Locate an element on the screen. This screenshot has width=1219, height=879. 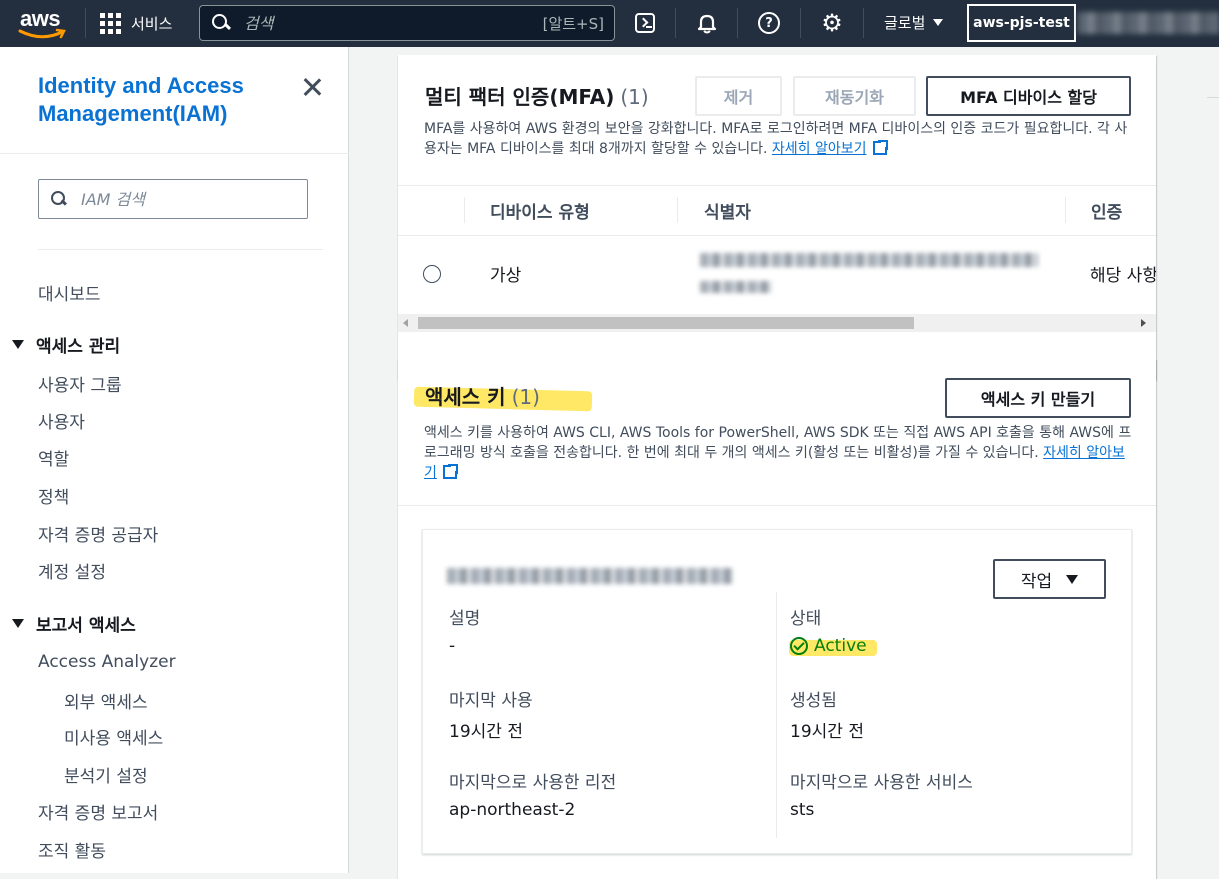
region-selector: 글로벌 is located at coordinates (914, 22).